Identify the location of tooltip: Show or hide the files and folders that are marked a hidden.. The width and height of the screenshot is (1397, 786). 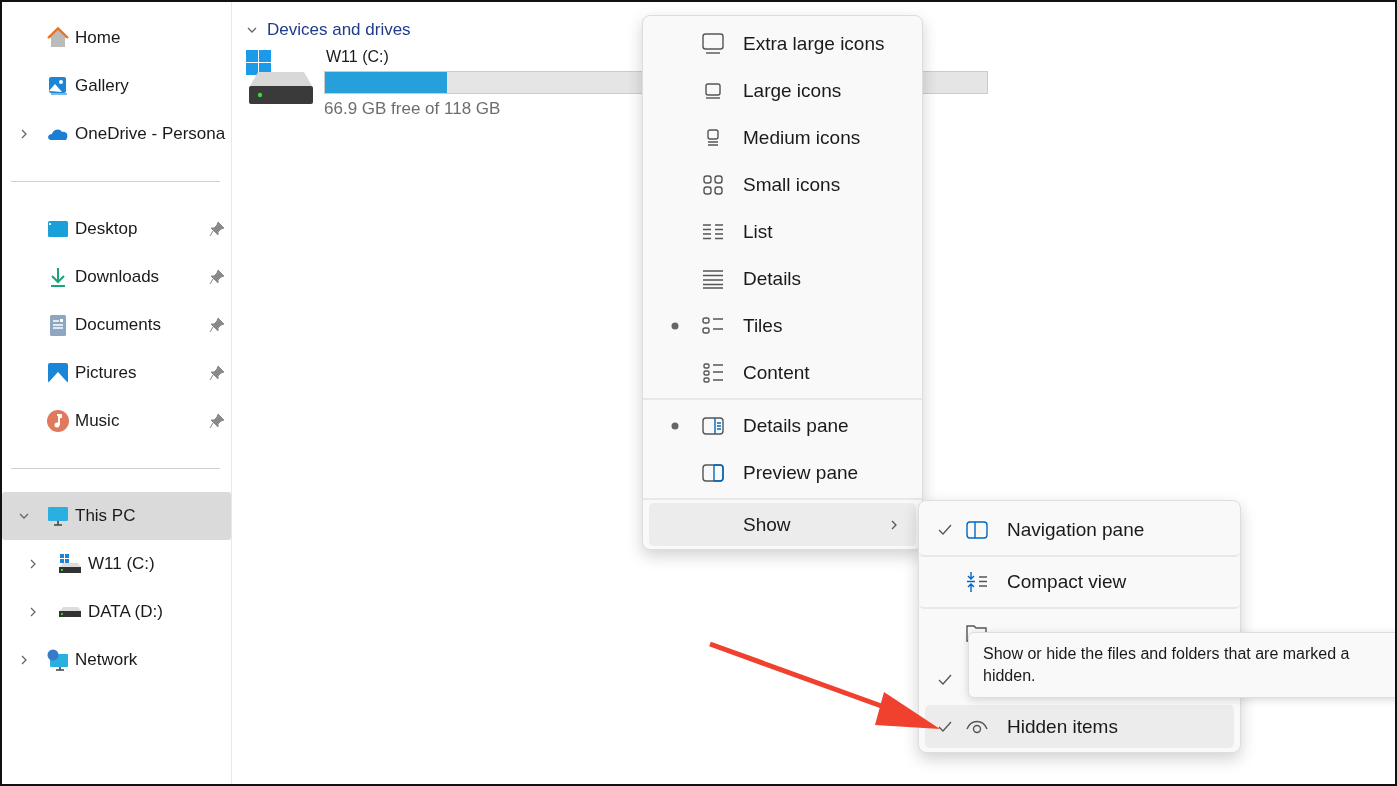
(1181, 665).